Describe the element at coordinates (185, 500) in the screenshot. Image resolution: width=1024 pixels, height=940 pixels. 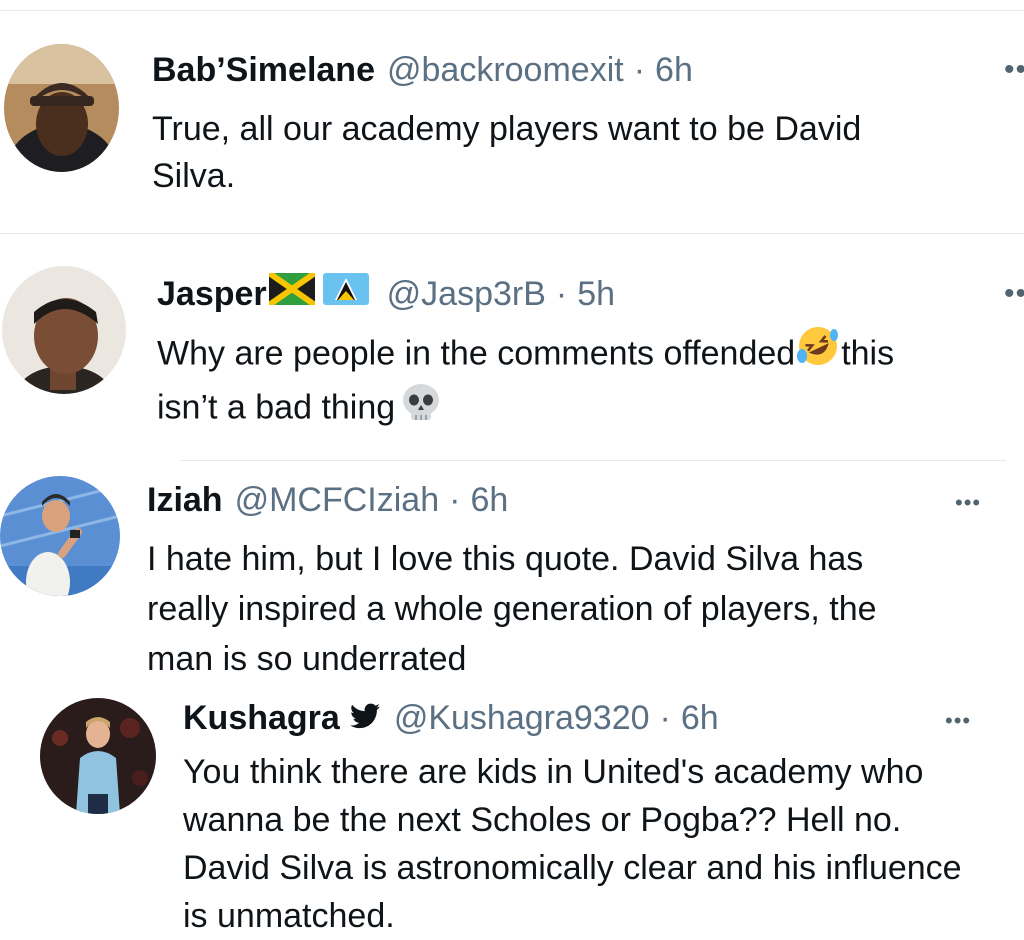
I see `display-name: Iziah` at that location.